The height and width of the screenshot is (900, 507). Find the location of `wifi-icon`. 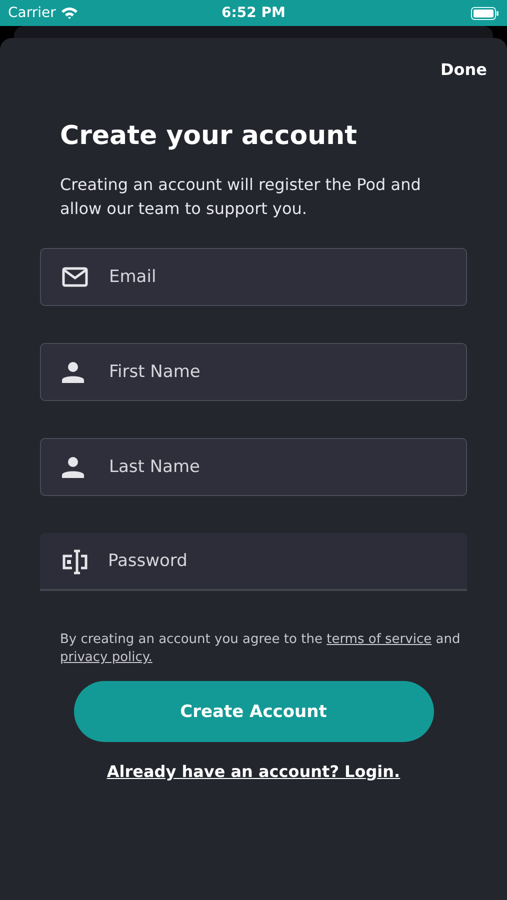

wifi-icon is located at coordinates (69, 13).